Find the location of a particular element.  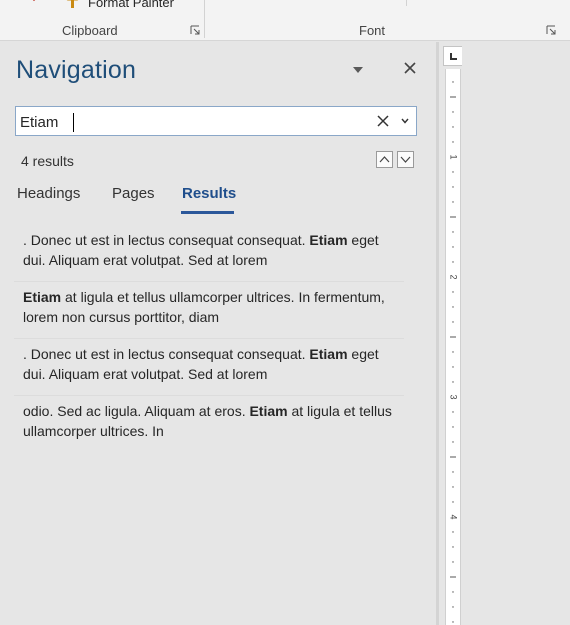

navigation-tabs: Headings Pages Results is located at coordinates (216, 199).